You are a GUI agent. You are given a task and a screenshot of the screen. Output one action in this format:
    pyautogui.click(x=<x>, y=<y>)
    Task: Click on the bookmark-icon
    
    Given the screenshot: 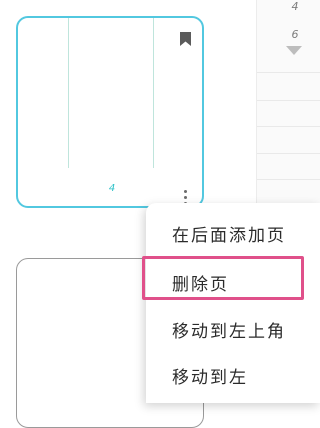 What is the action you would take?
    pyautogui.click(x=185, y=39)
    